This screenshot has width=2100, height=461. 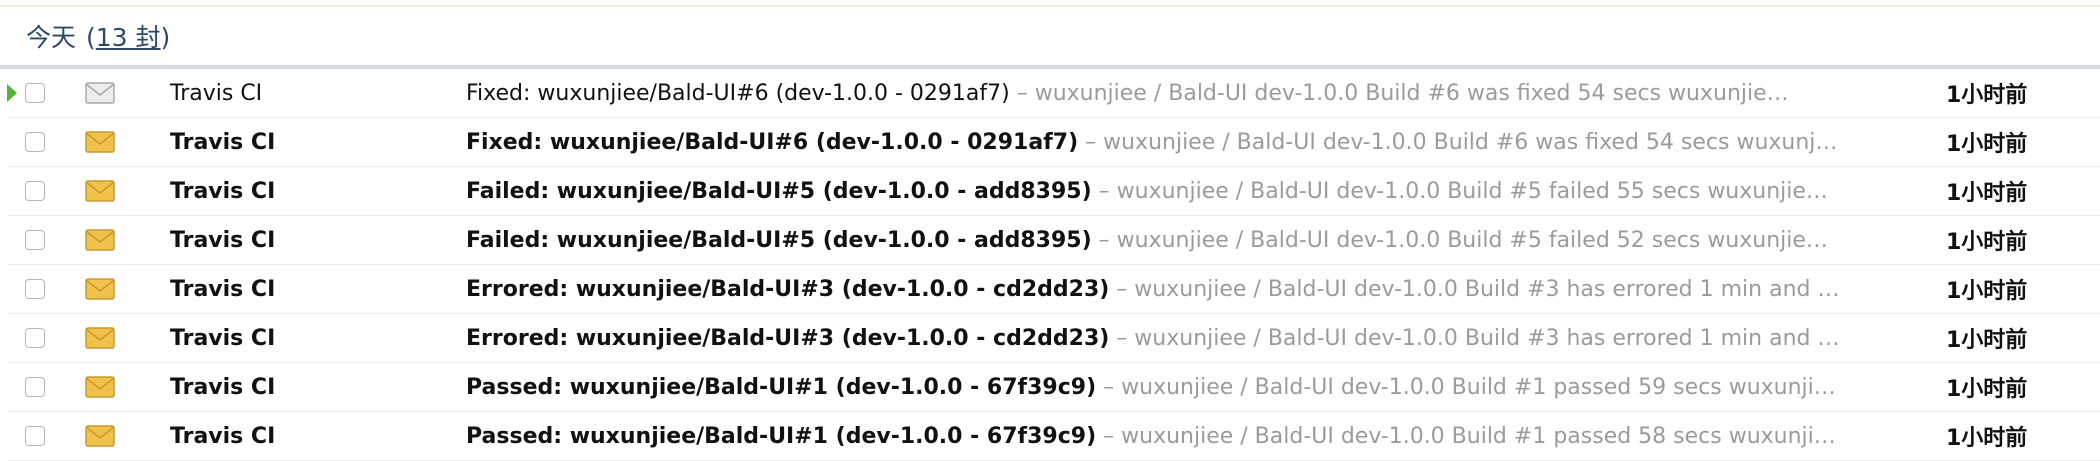 I want to click on envelope-open-icon, so click(x=100, y=93).